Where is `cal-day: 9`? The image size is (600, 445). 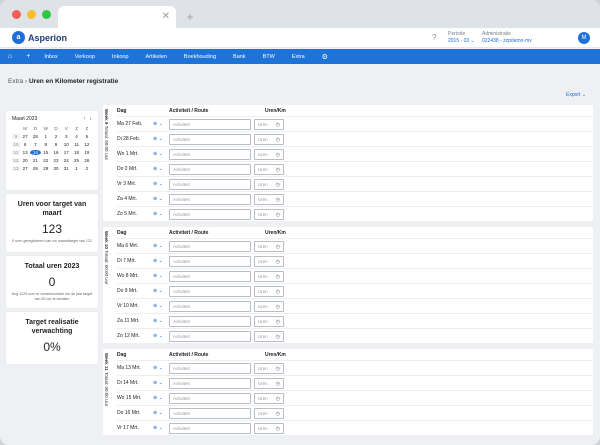 cal-day: 9 is located at coordinates (56, 144).